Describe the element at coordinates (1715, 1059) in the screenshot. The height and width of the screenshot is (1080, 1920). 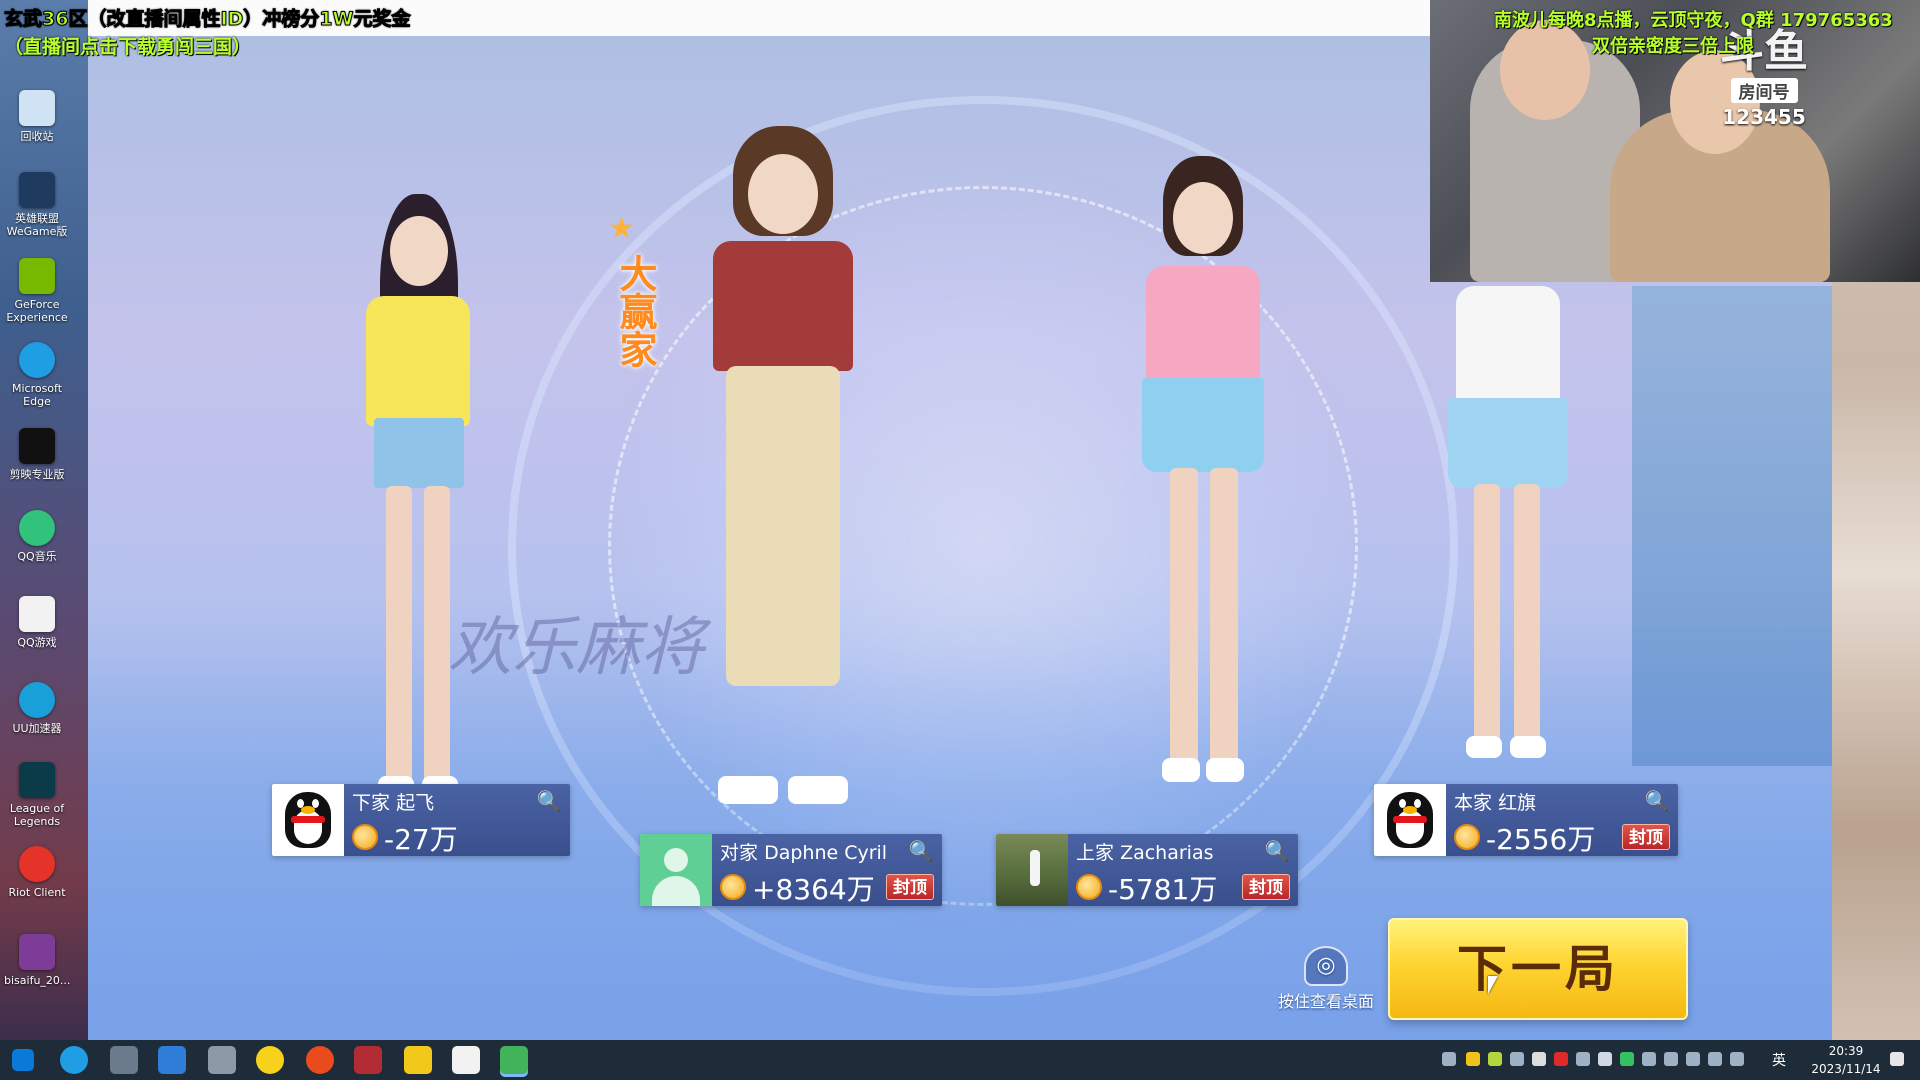
I see `tray-display-icon` at that location.